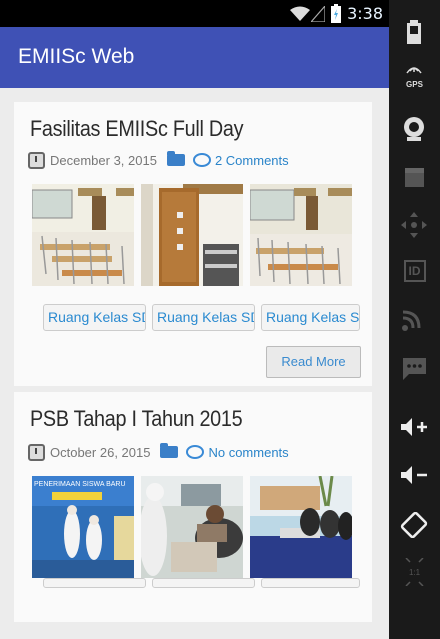  What do you see at coordinates (194, 57) in the screenshot?
I see `app-bar: EMIISc Web` at bounding box center [194, 57].